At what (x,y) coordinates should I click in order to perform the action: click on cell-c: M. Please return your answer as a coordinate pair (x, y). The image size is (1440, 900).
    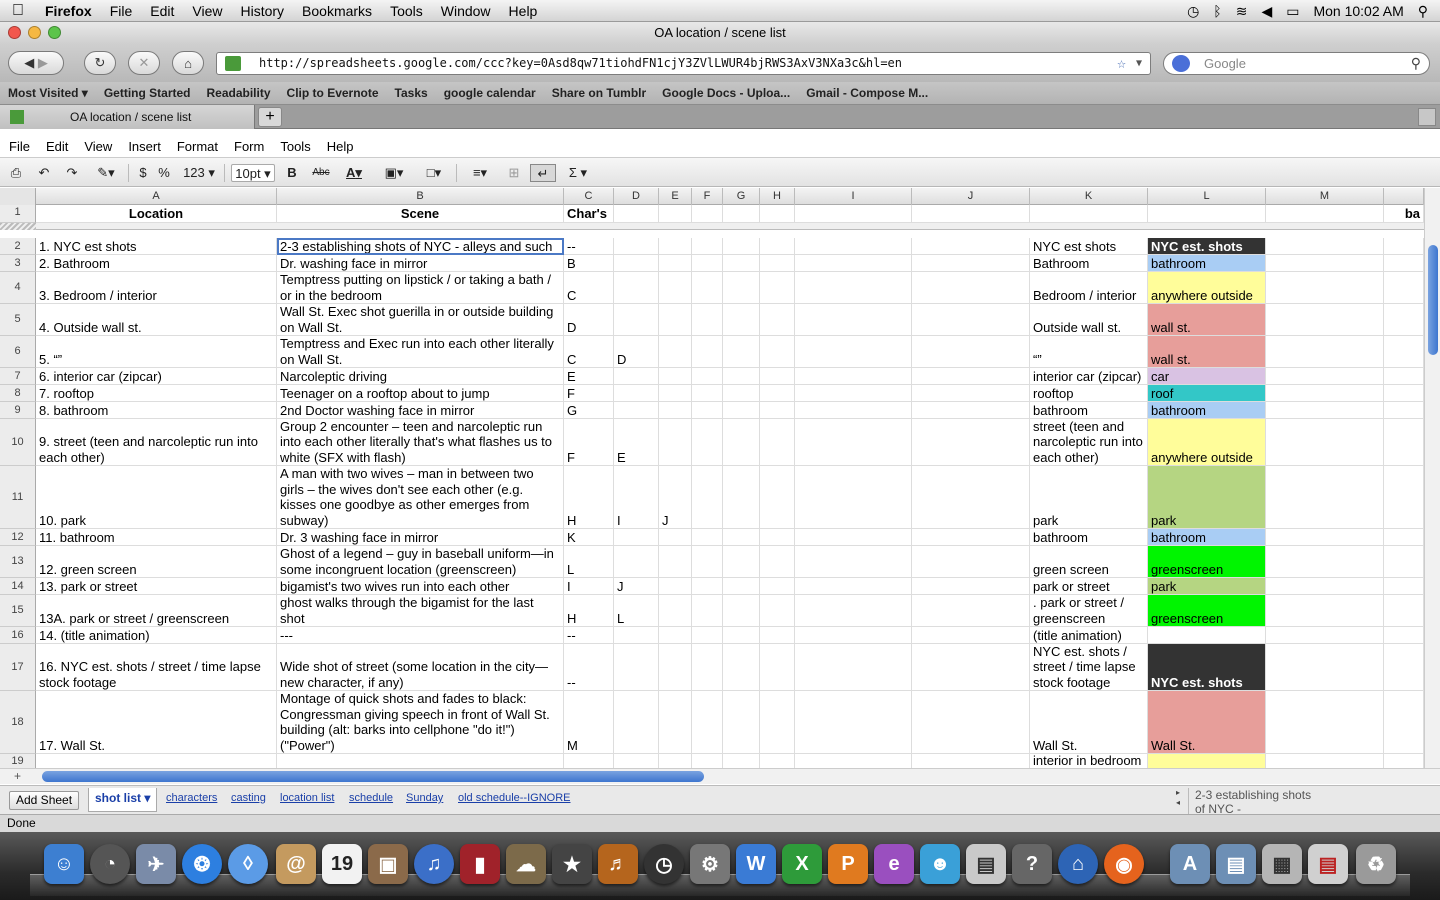
    Looking at the image, I should click on (589, 722).